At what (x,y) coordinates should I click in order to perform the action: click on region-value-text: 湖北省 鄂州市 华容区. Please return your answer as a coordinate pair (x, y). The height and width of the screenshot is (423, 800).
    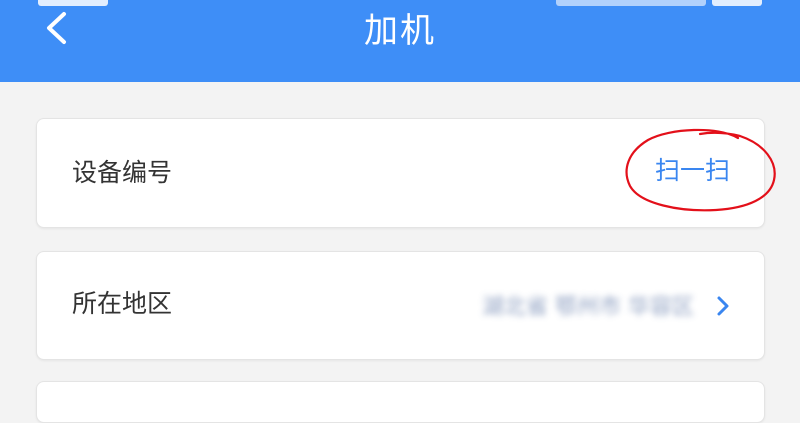
    Looking at the image, I should click on (588, 307).